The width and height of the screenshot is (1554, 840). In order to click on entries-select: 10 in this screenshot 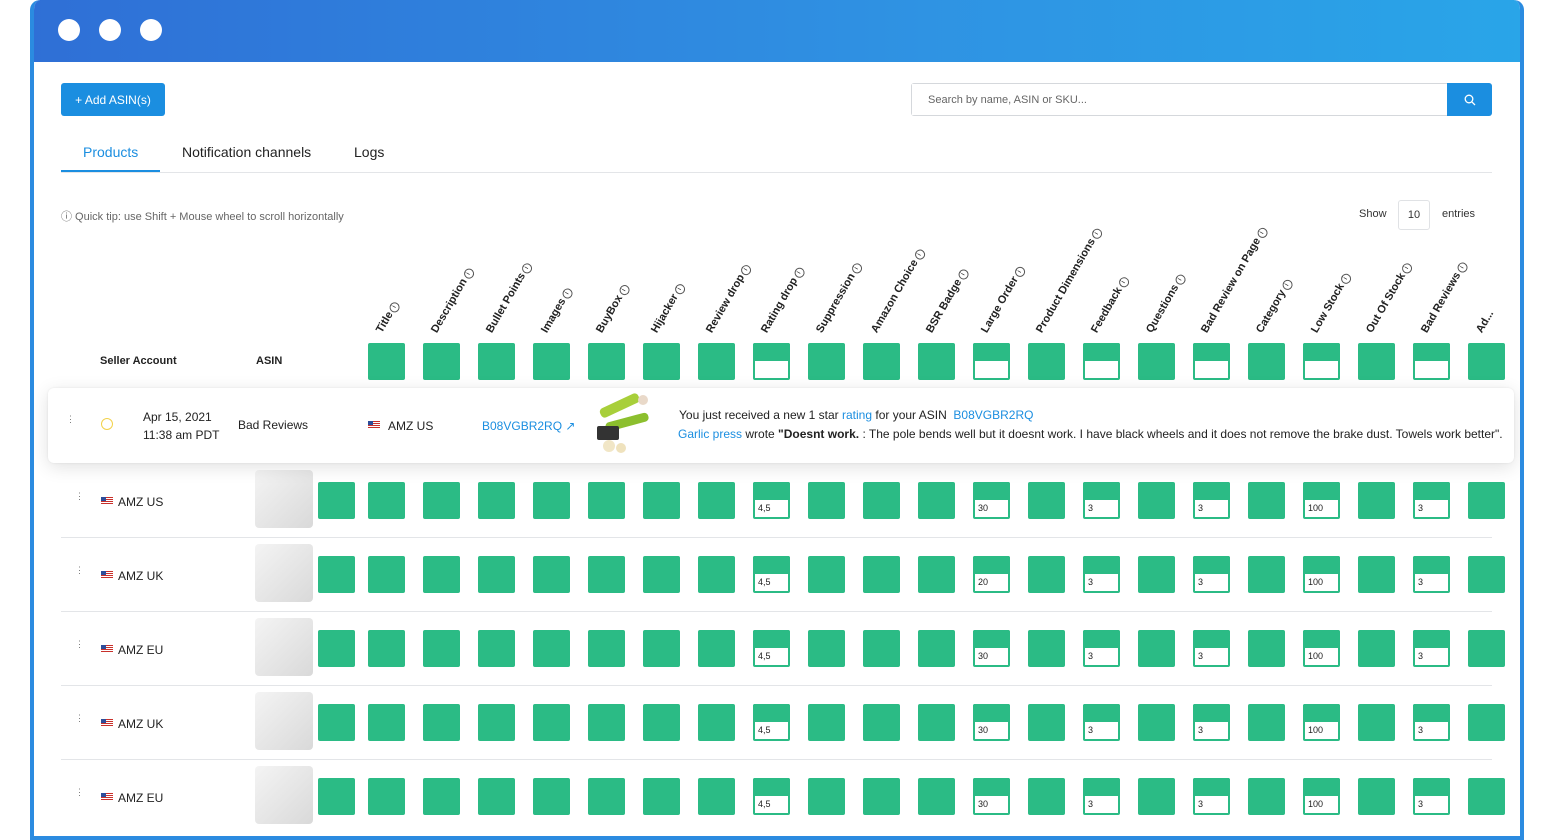, I will do `click(1414, 215)`.